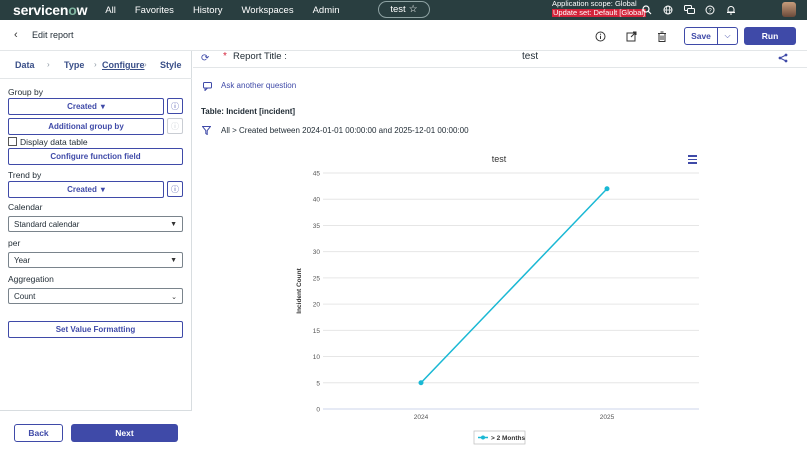 The height and width of the screenshot is (452, 807). I want to click on y-tick-label: 40, so click(317, 200).